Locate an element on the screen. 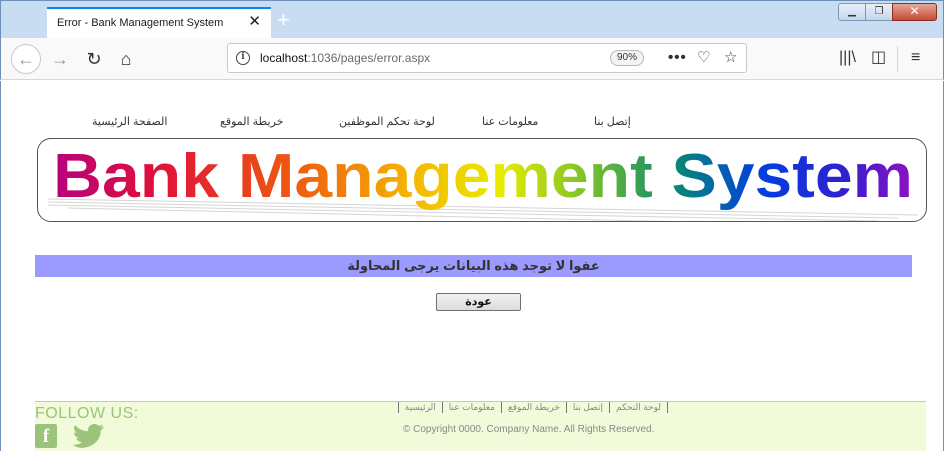  url-host: localhost is located at coordinates (284, 58).